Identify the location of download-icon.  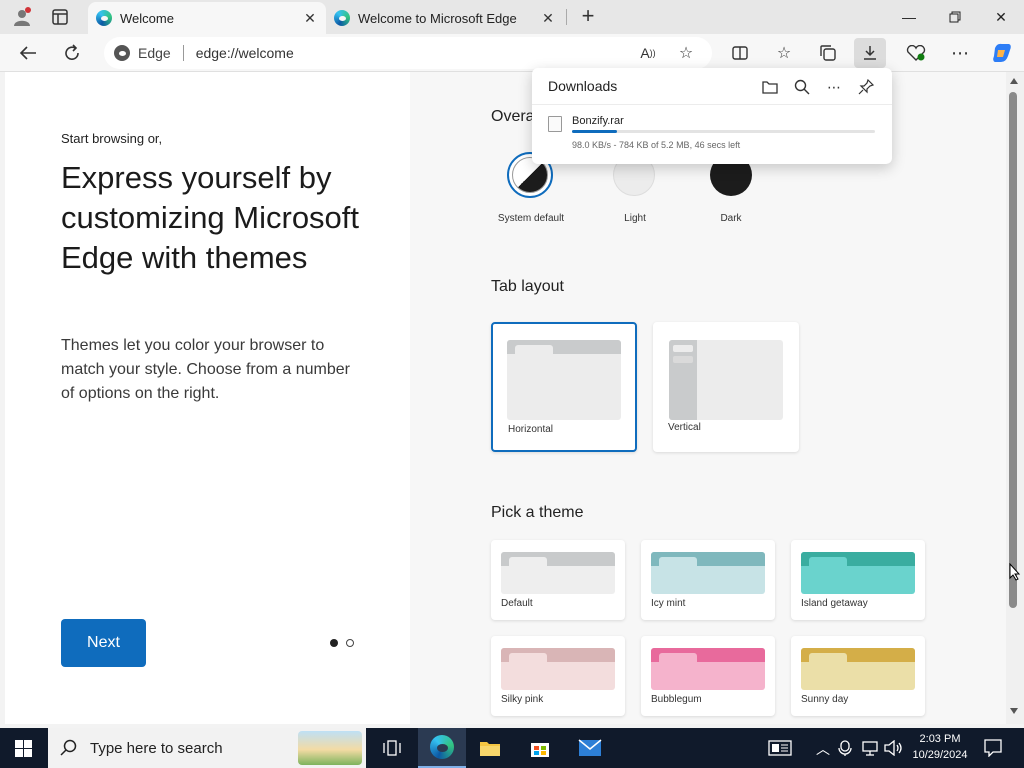
(870, 53).